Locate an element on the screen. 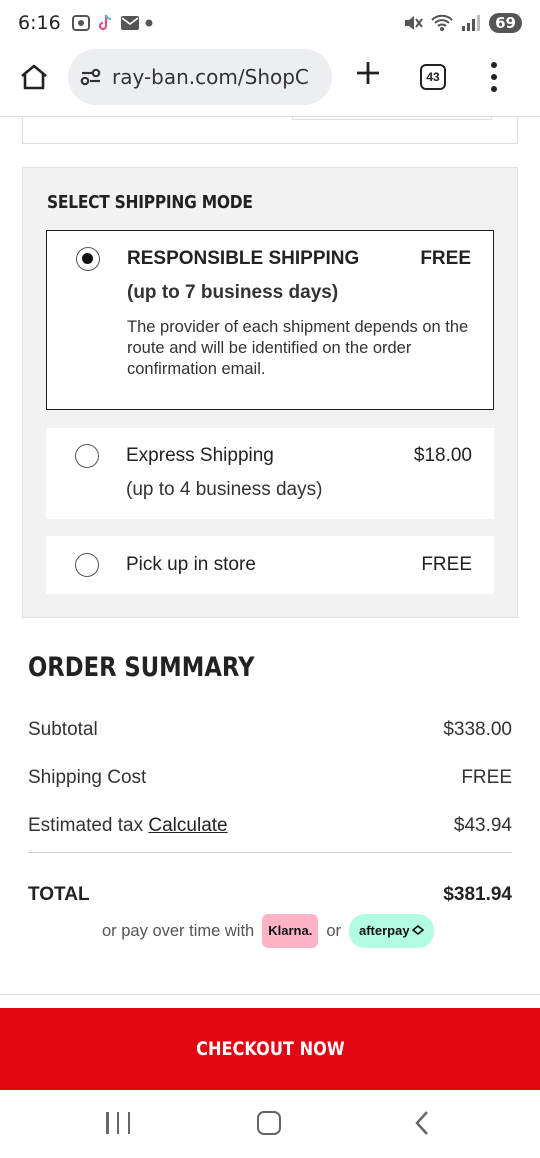 Image resolution: width=540 pixels, height=1158 pixels. system-status-icons: 69 is located at coordinates (462, 23).